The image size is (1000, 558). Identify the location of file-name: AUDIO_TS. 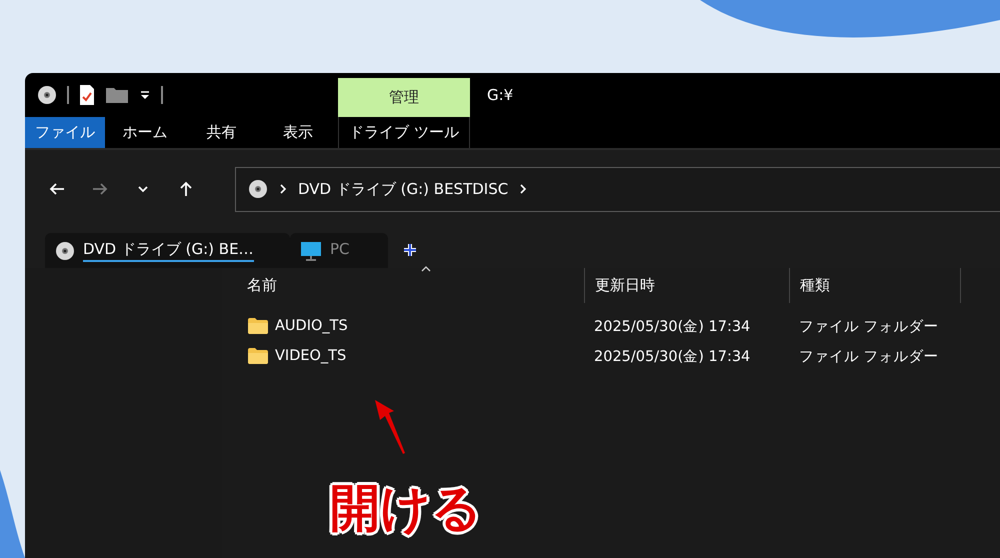
(311, 326).